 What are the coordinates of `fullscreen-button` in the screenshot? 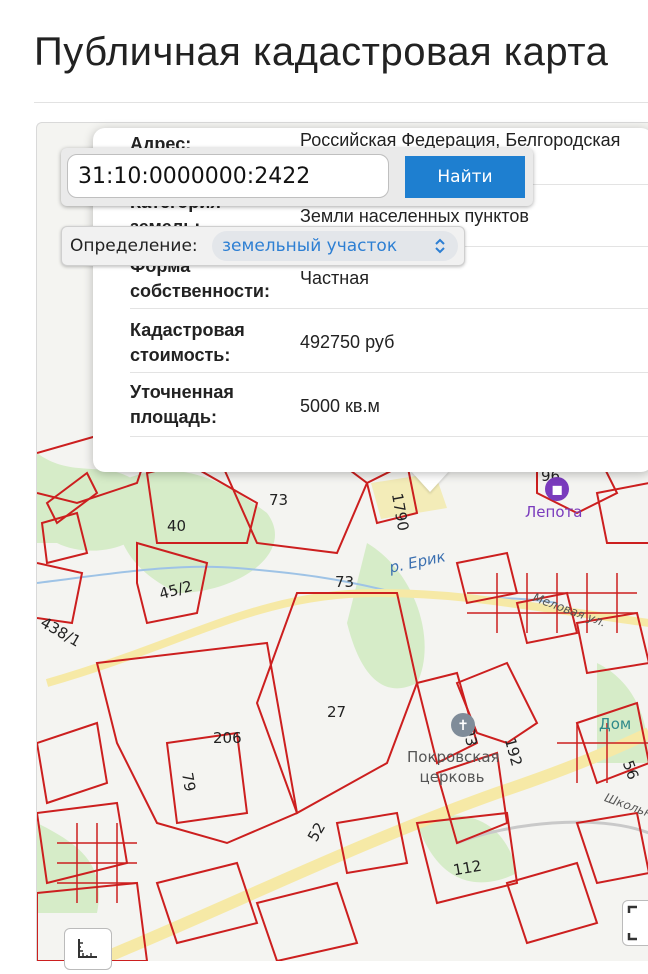 It's located at (635, 923).